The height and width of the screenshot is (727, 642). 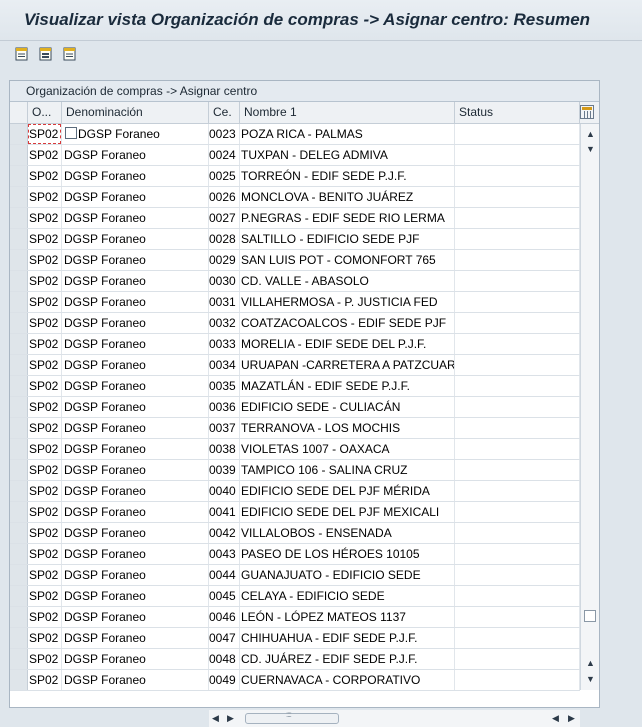 I want to click on table-row: SP02 DGSP Foraneo 0023 POZA RICA - PALMAS, so click(x=295, y=134).